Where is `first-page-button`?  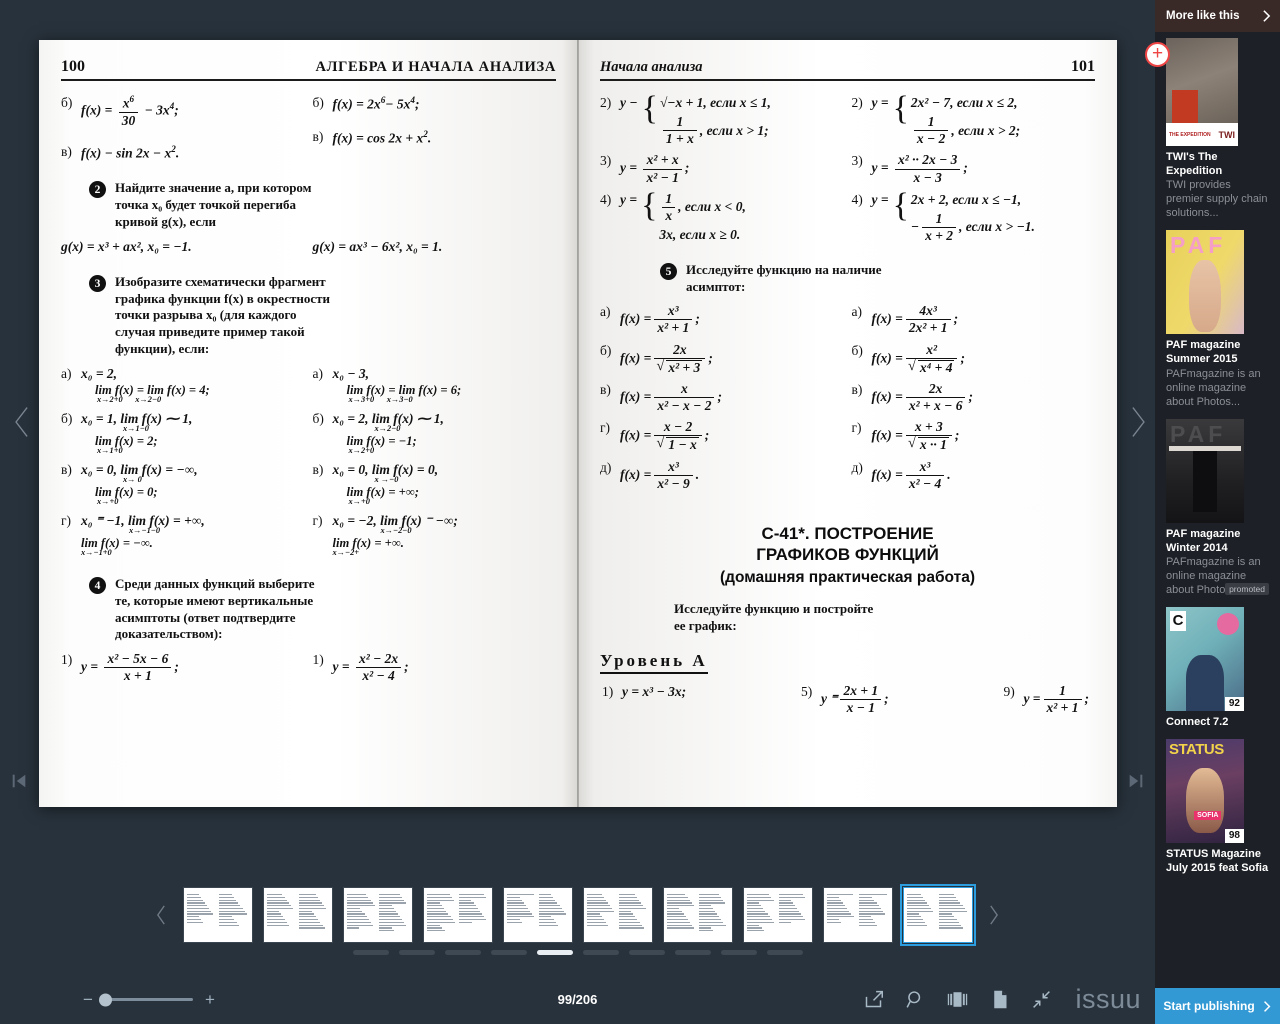 first-page-button is located at coordinates (19, 783).